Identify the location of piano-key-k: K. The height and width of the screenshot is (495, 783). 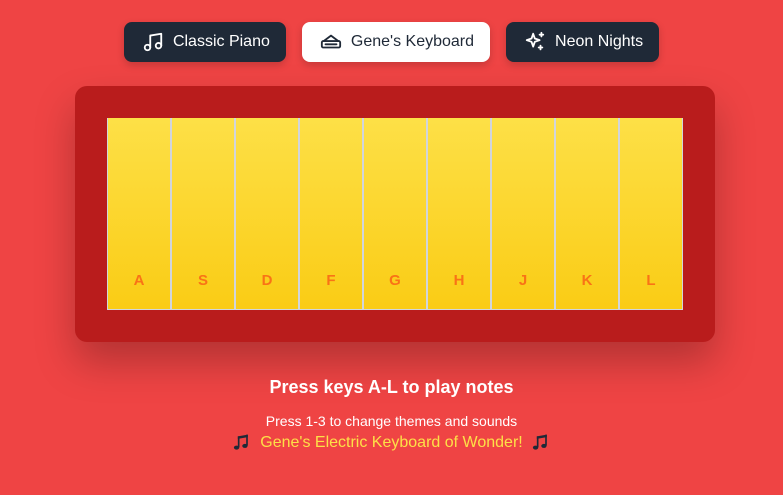
(587, 214).